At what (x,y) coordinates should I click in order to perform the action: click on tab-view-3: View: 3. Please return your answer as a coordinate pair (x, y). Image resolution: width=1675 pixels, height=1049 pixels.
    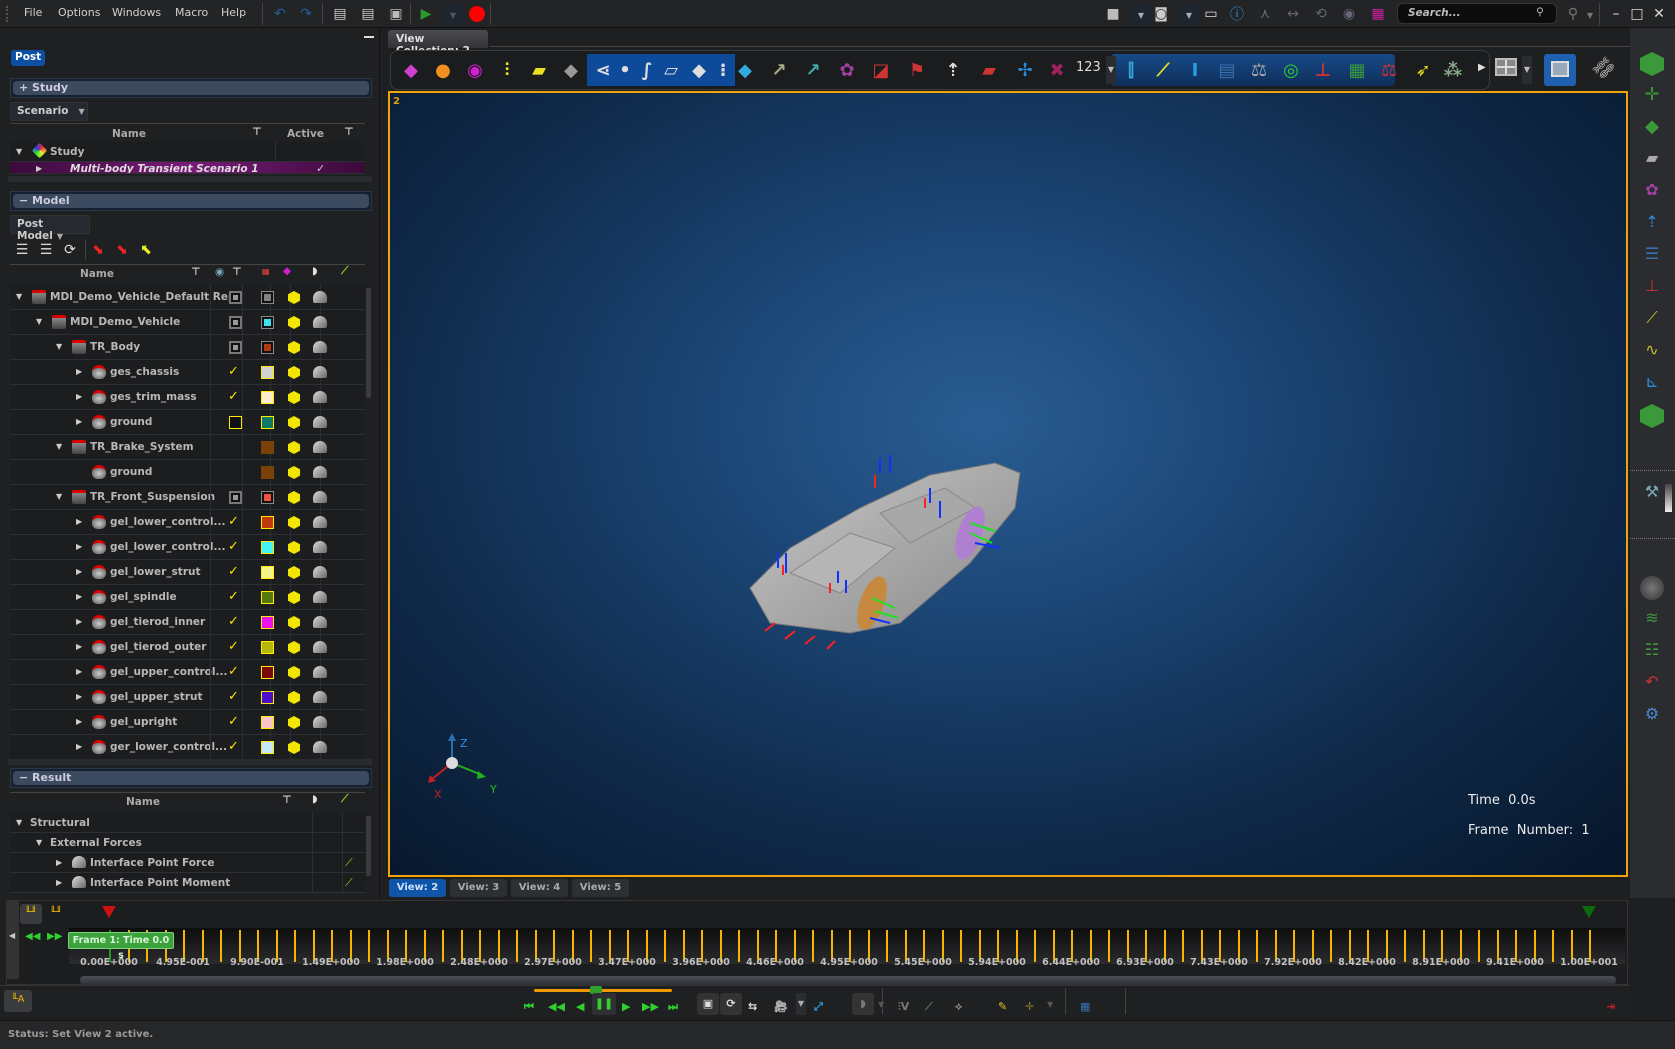
    Looking at the image, I should click on (478, 888).